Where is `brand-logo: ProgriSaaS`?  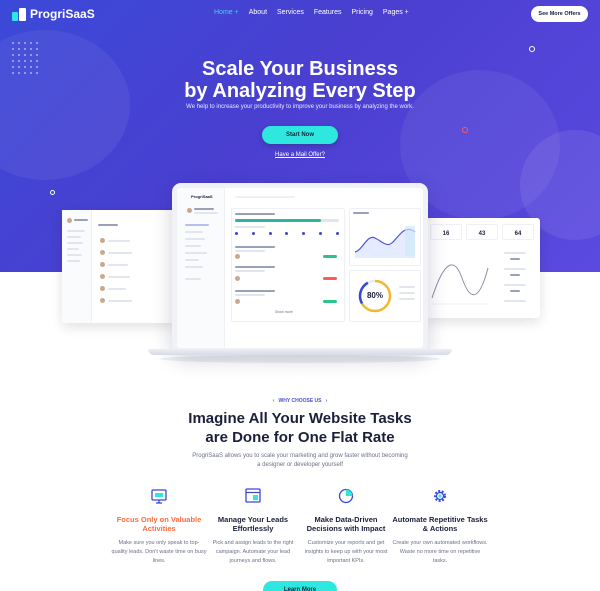 brand-logo: ProgriSaaS is located at coordinates (53, 14).